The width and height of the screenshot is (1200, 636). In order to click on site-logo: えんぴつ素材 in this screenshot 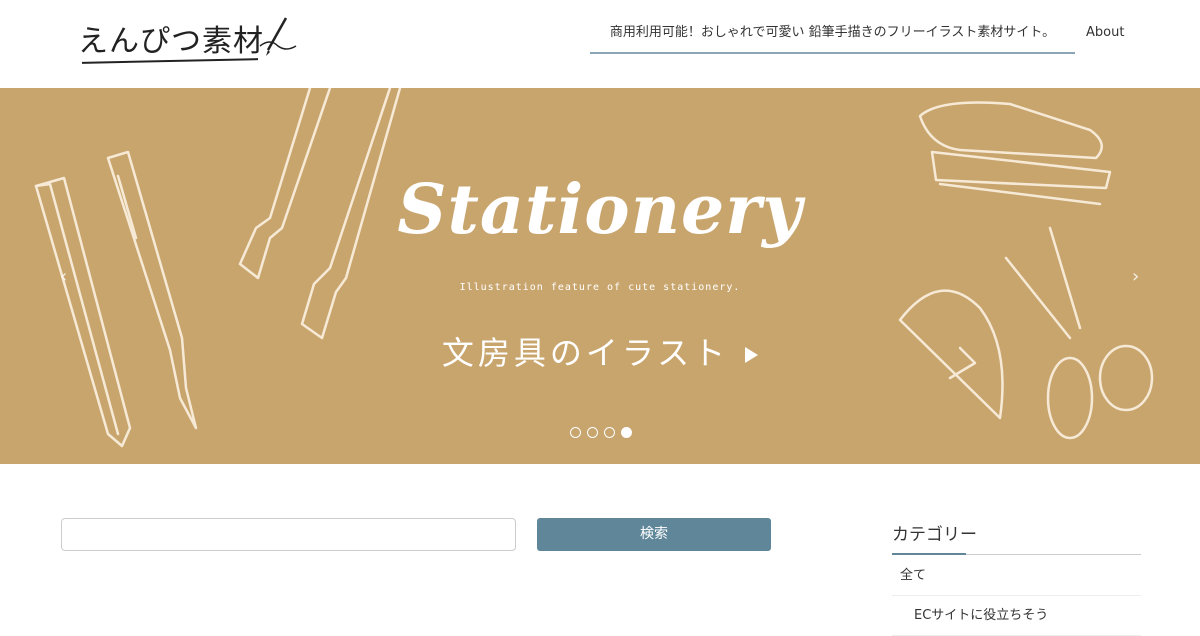, I will do `click(189, 42)`.